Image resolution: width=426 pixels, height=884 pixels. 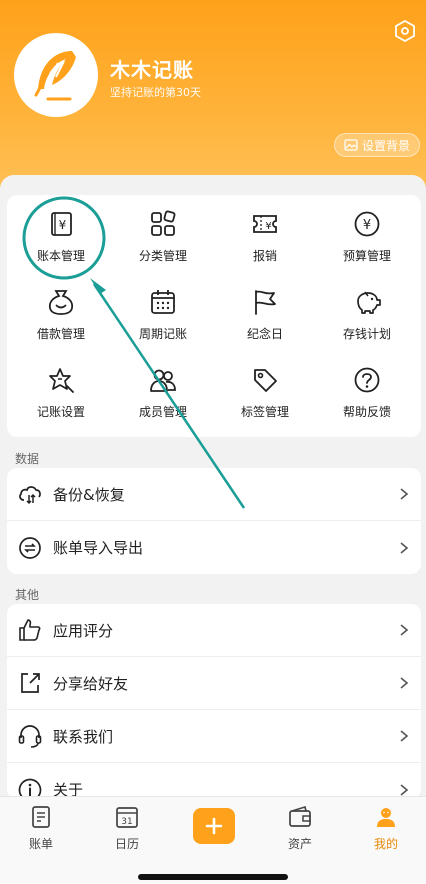 What do you see at coordinates (30, 495) in the screenshot?
I see `cloud-sync-icon` at bounding box center [30, 495].